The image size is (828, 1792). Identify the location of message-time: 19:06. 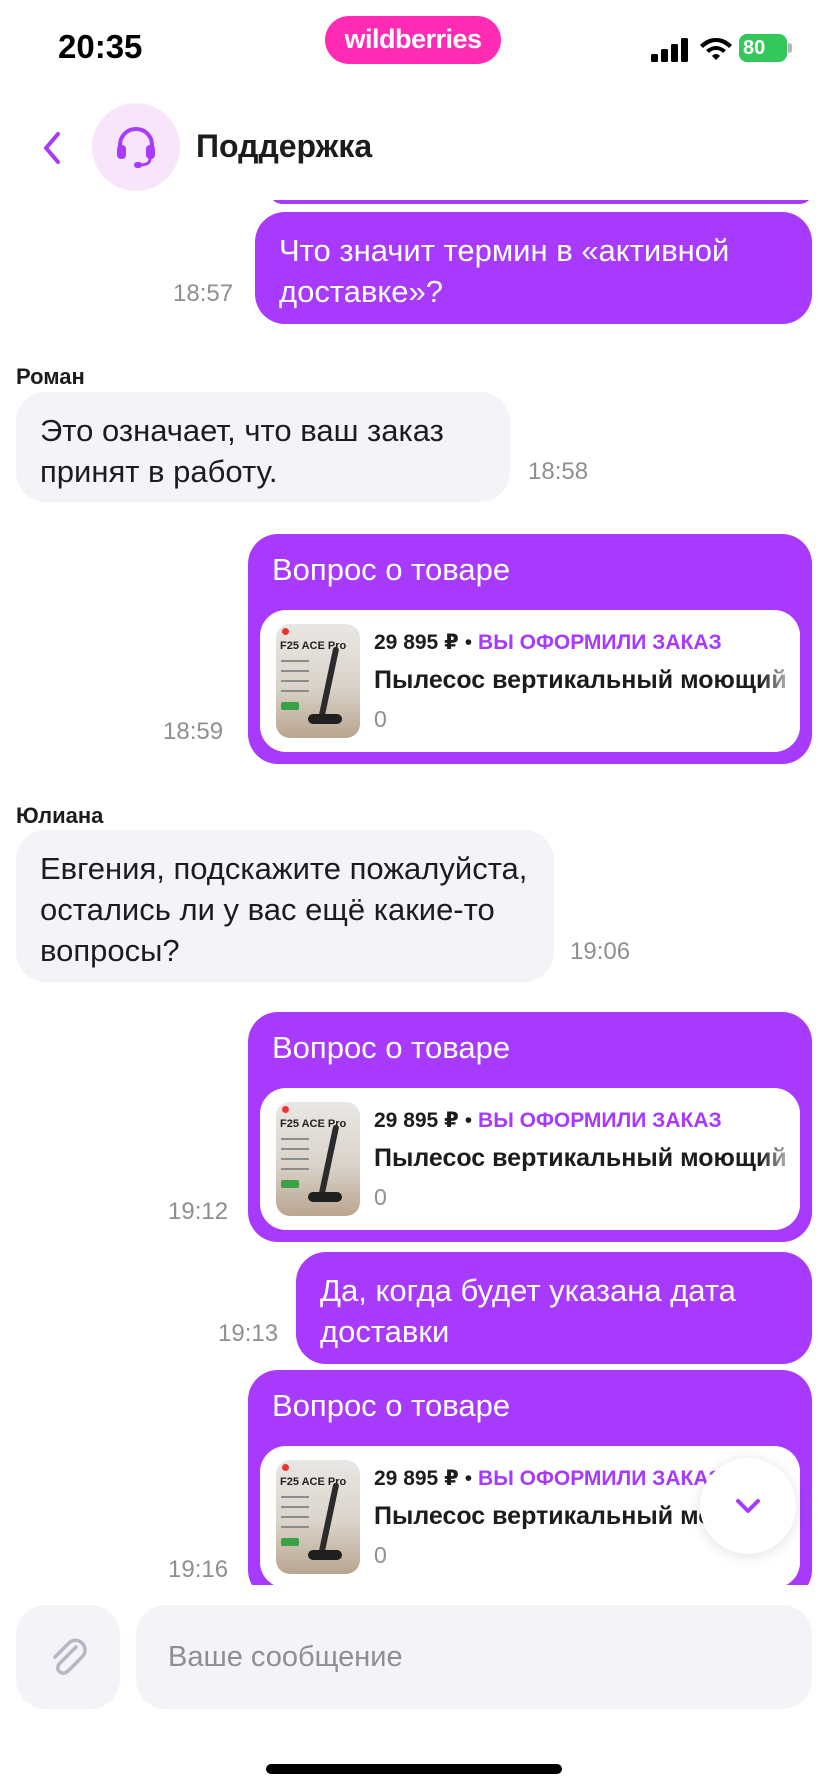
(600, 951).